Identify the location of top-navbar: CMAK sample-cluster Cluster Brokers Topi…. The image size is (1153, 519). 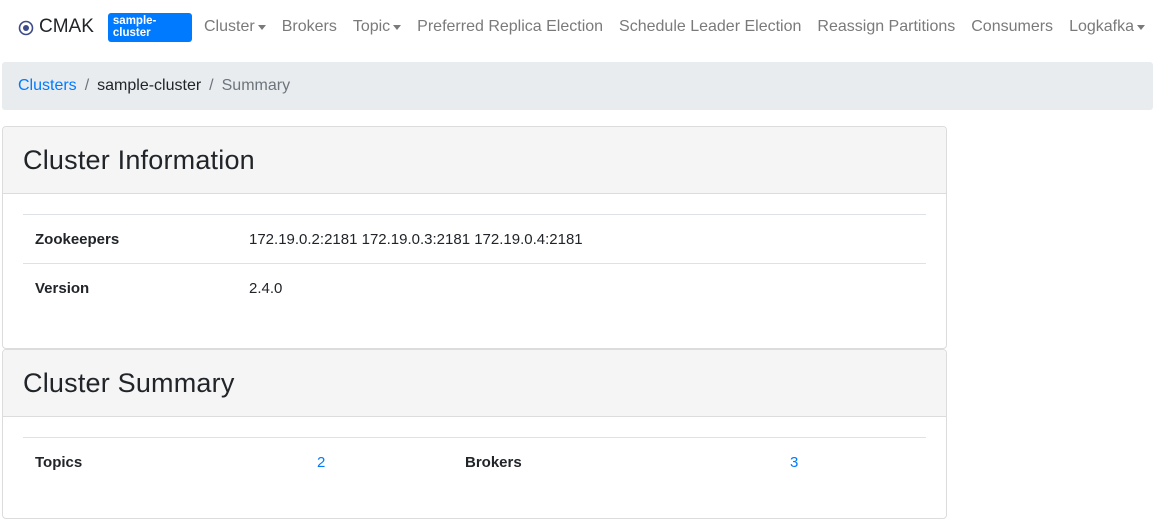
(576, 27).